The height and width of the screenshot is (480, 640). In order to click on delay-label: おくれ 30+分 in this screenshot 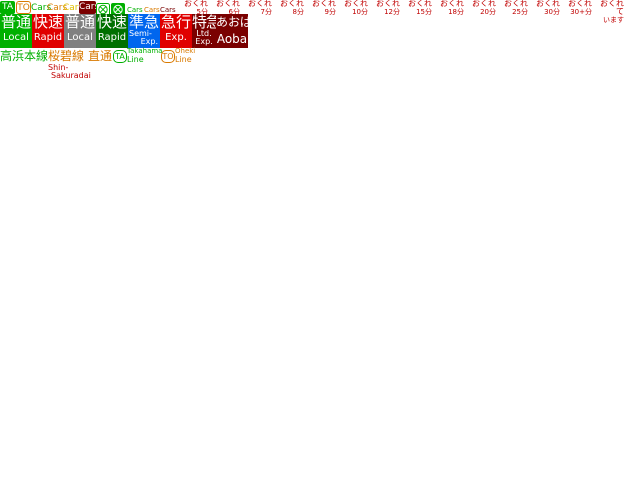, I will do `click(578, 8)`.